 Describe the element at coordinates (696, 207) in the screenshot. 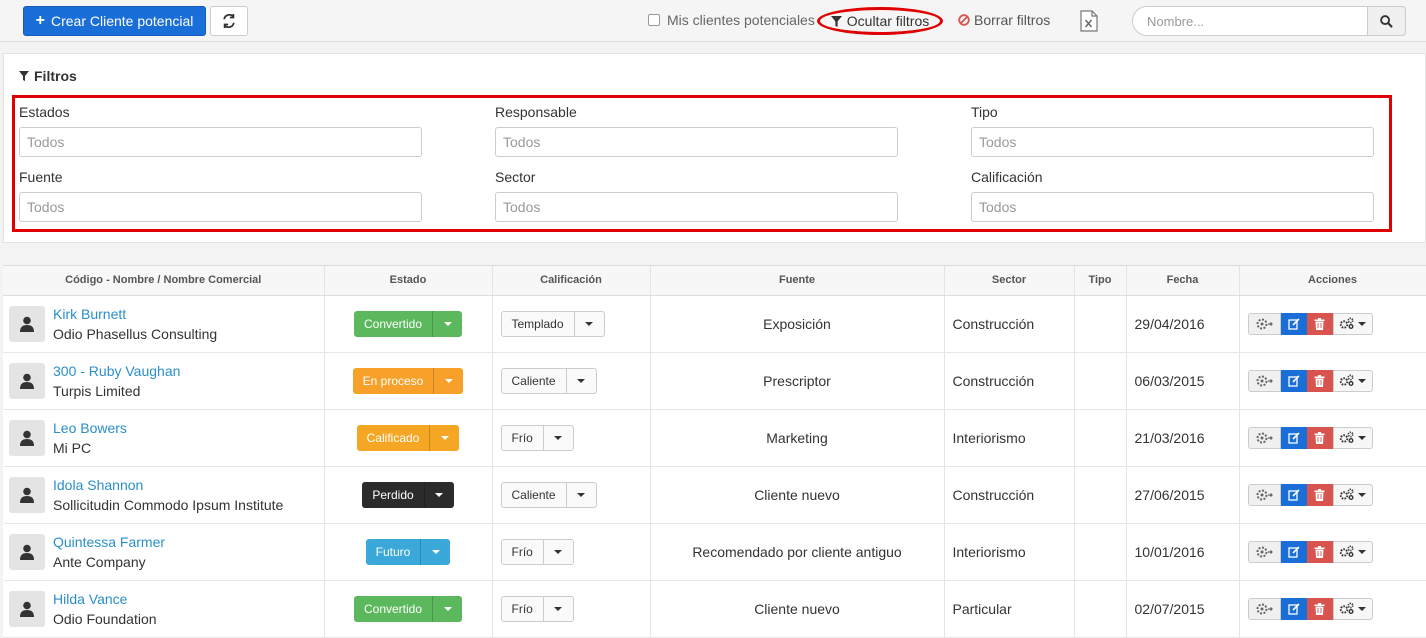

I see `filter-sector-input` at that location.